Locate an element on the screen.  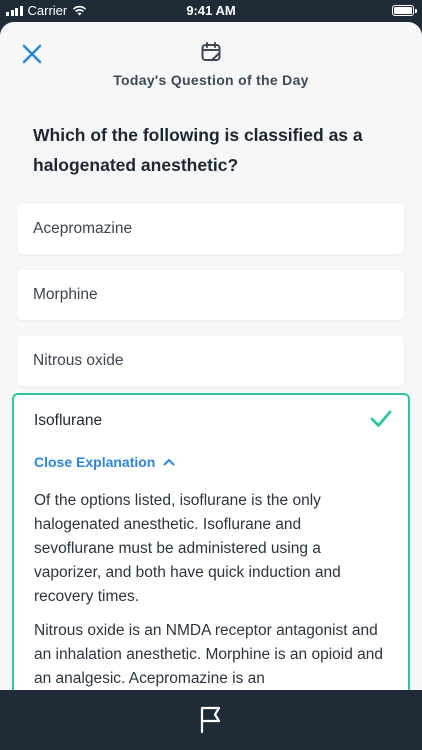
answer-option-label: Nitrous oxide is located at coordinates (78, 360).